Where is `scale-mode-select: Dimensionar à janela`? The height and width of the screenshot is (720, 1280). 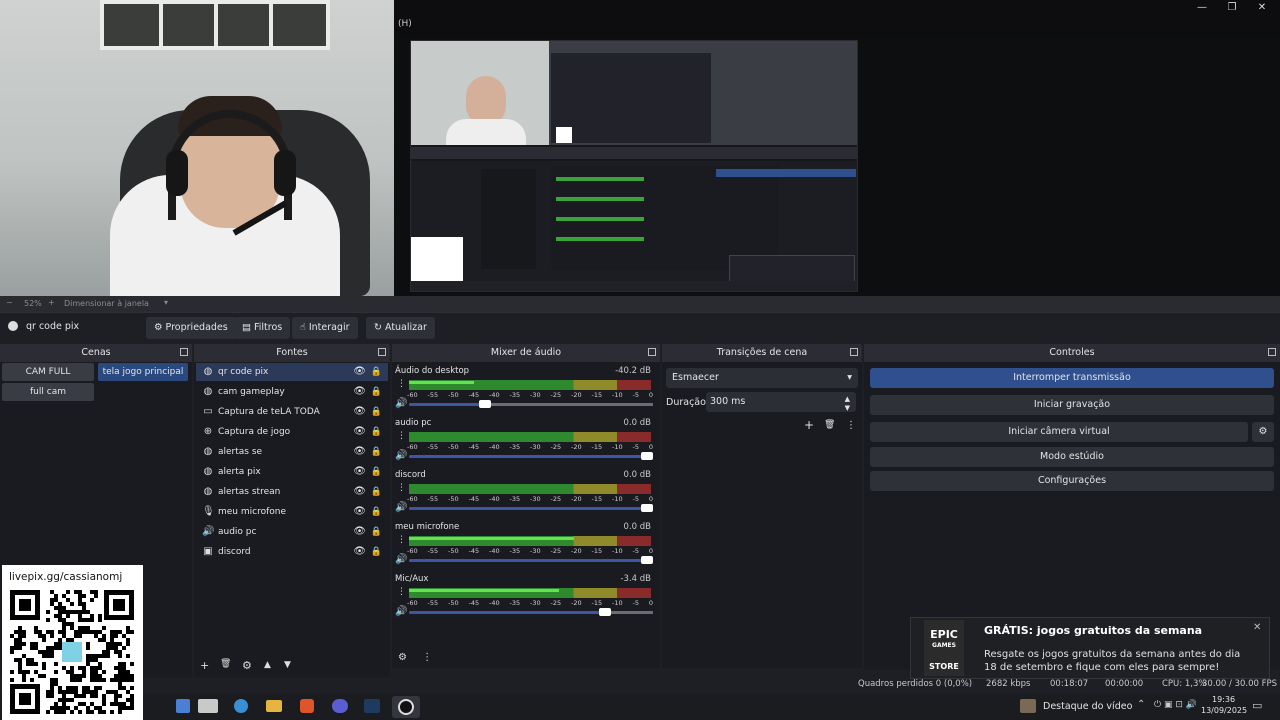
scale-mode-select: Dimensionar à janela is located at coordinates (106, 303).